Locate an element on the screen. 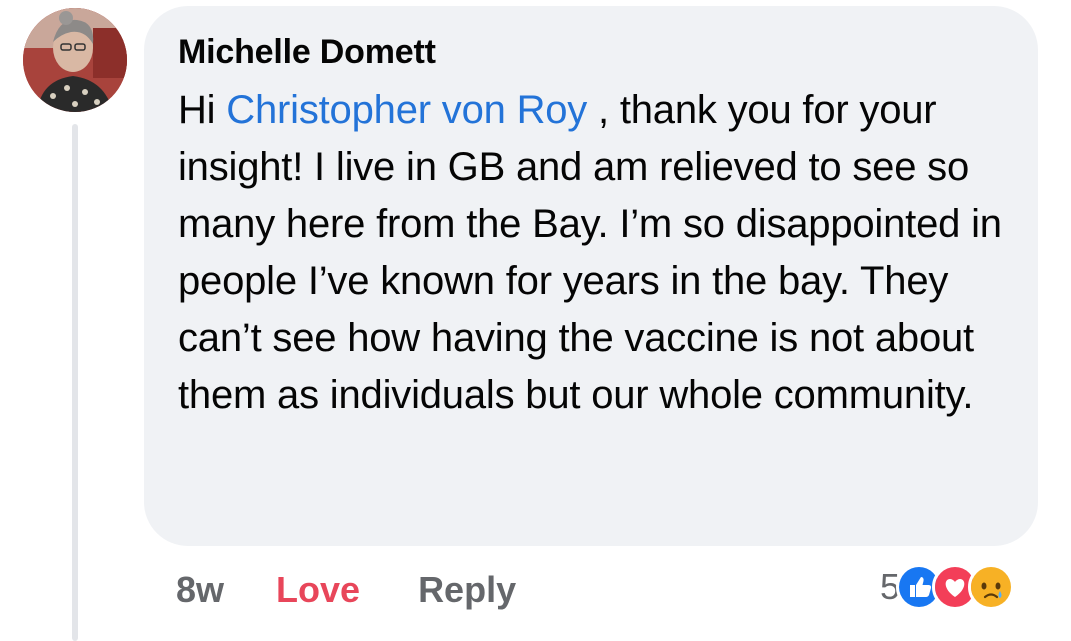 The height and width of the screenshot is (641, 1071). avatar is located at coordinates (75, 60).